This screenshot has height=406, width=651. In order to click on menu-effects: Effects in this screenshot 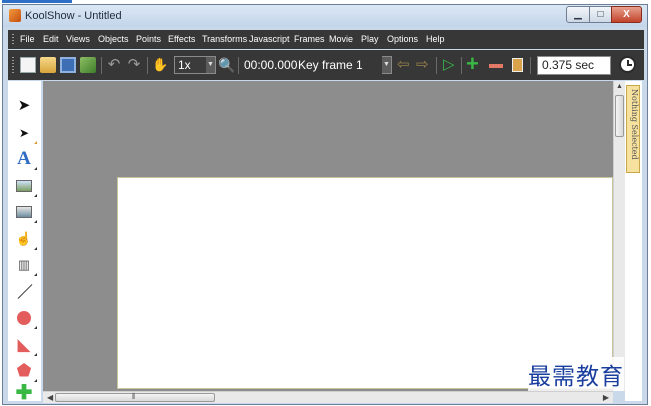, I will do `click(181, 39)`.